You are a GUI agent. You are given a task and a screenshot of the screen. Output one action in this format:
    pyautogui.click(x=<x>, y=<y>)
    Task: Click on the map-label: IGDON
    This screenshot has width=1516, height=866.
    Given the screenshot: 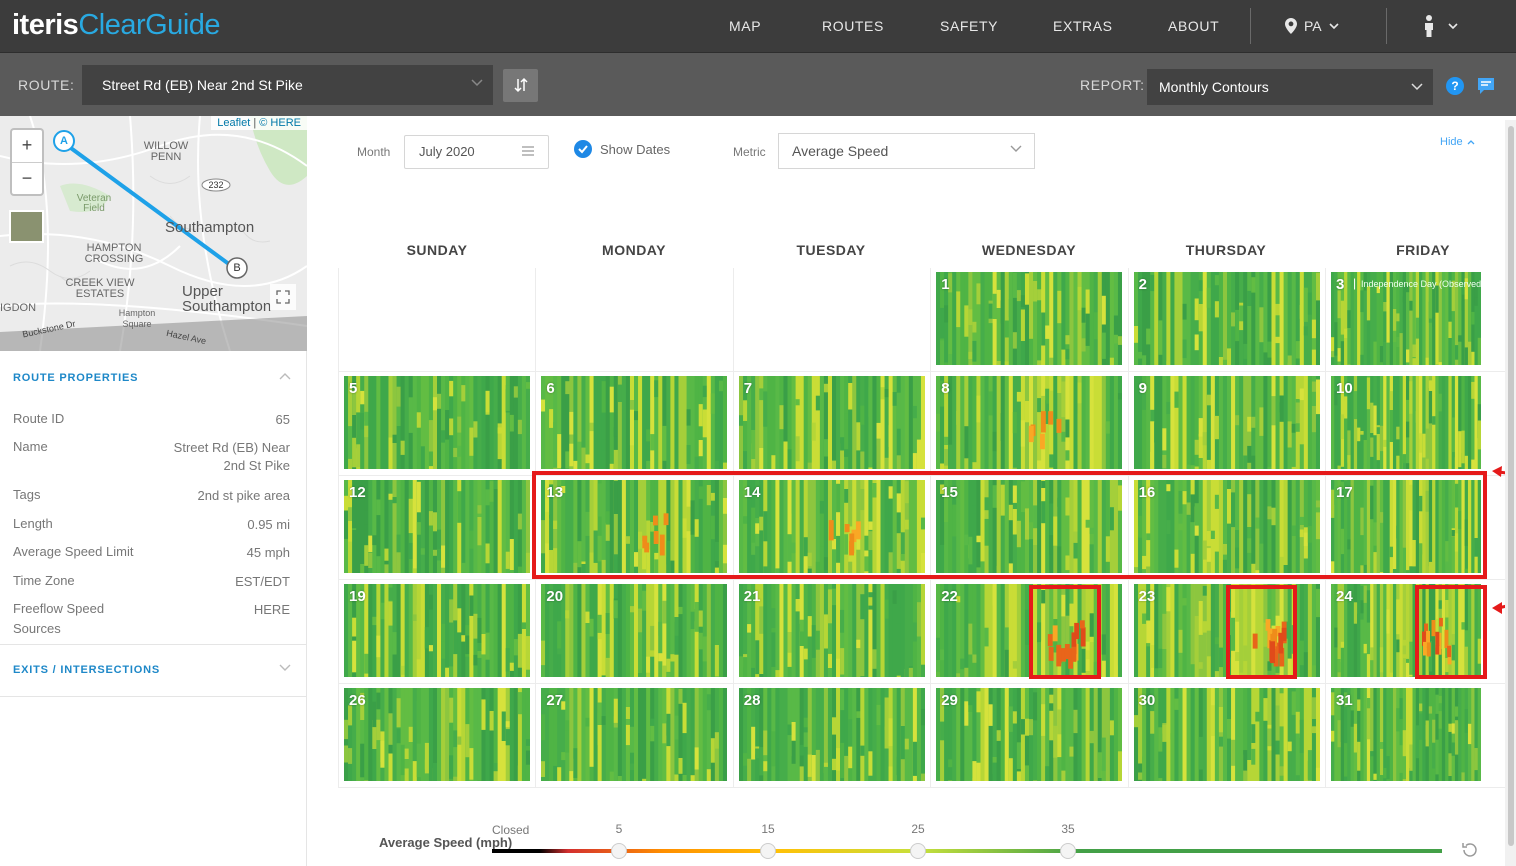 What is the action you would take?
    pyautogui.click(x=18, y=308)
    